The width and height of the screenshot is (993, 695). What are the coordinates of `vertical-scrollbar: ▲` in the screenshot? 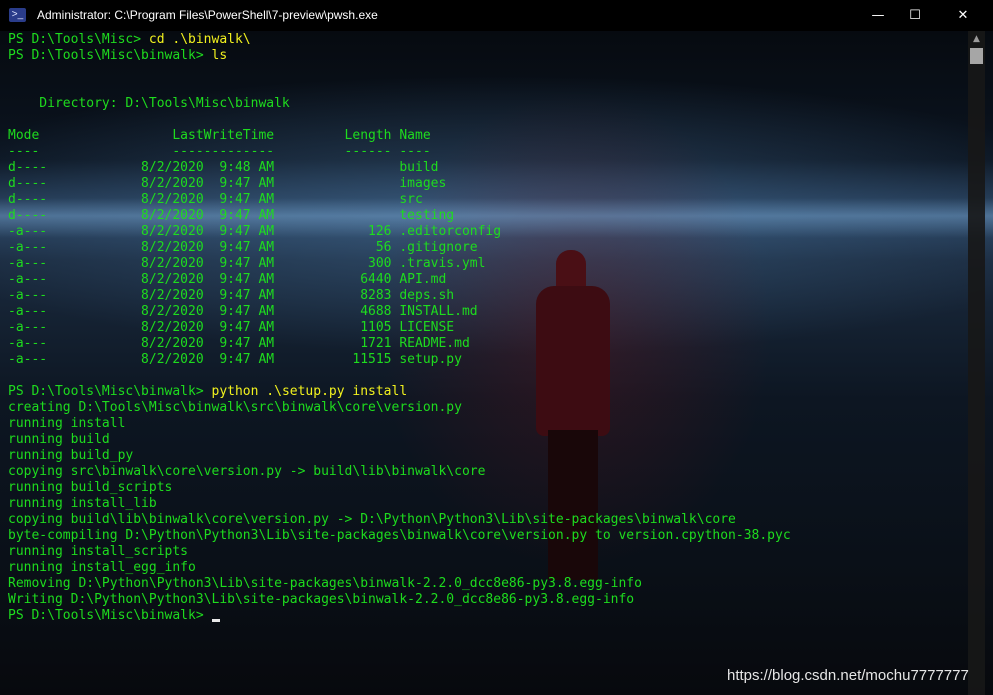 It's located at (976, 363).